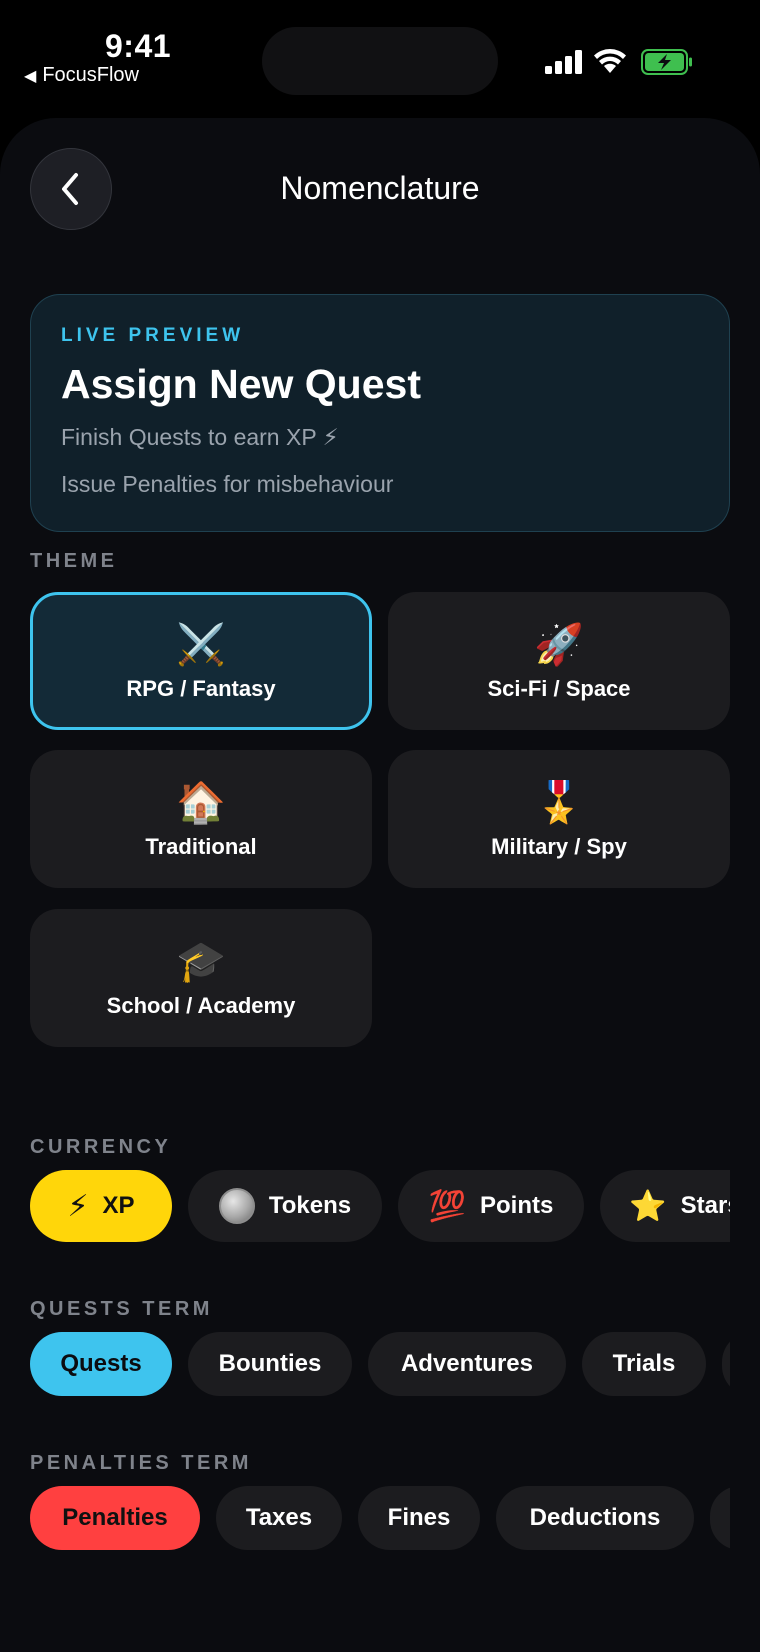 The image size is (760, 1652). Describe the element at coordinates (419, 1518) in the screenshot. I see `penalties-term-chip-fines: Fines` at that location.